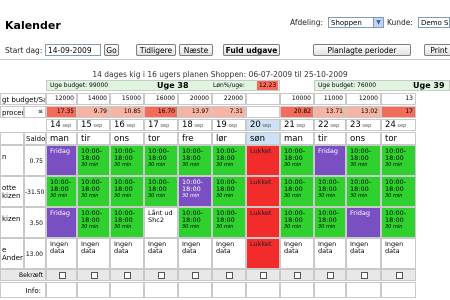  Describe the element at coordinates (330, 125) in the screenshot. I see `date-cell: 22 sep` at that location.